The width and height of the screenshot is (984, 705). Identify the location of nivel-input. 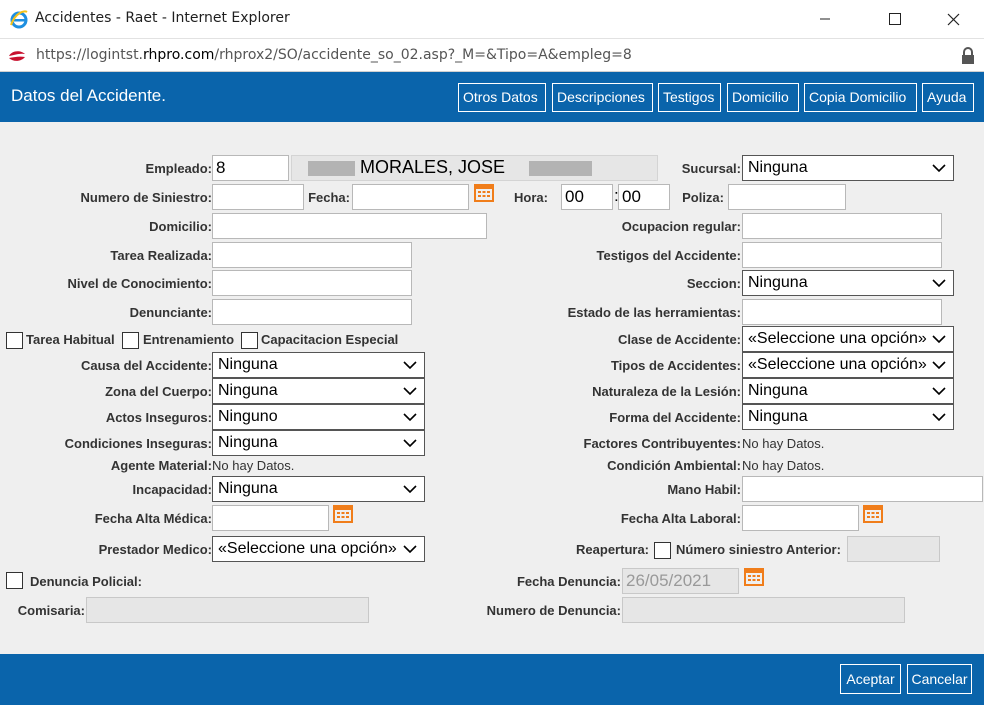
(312, 283).